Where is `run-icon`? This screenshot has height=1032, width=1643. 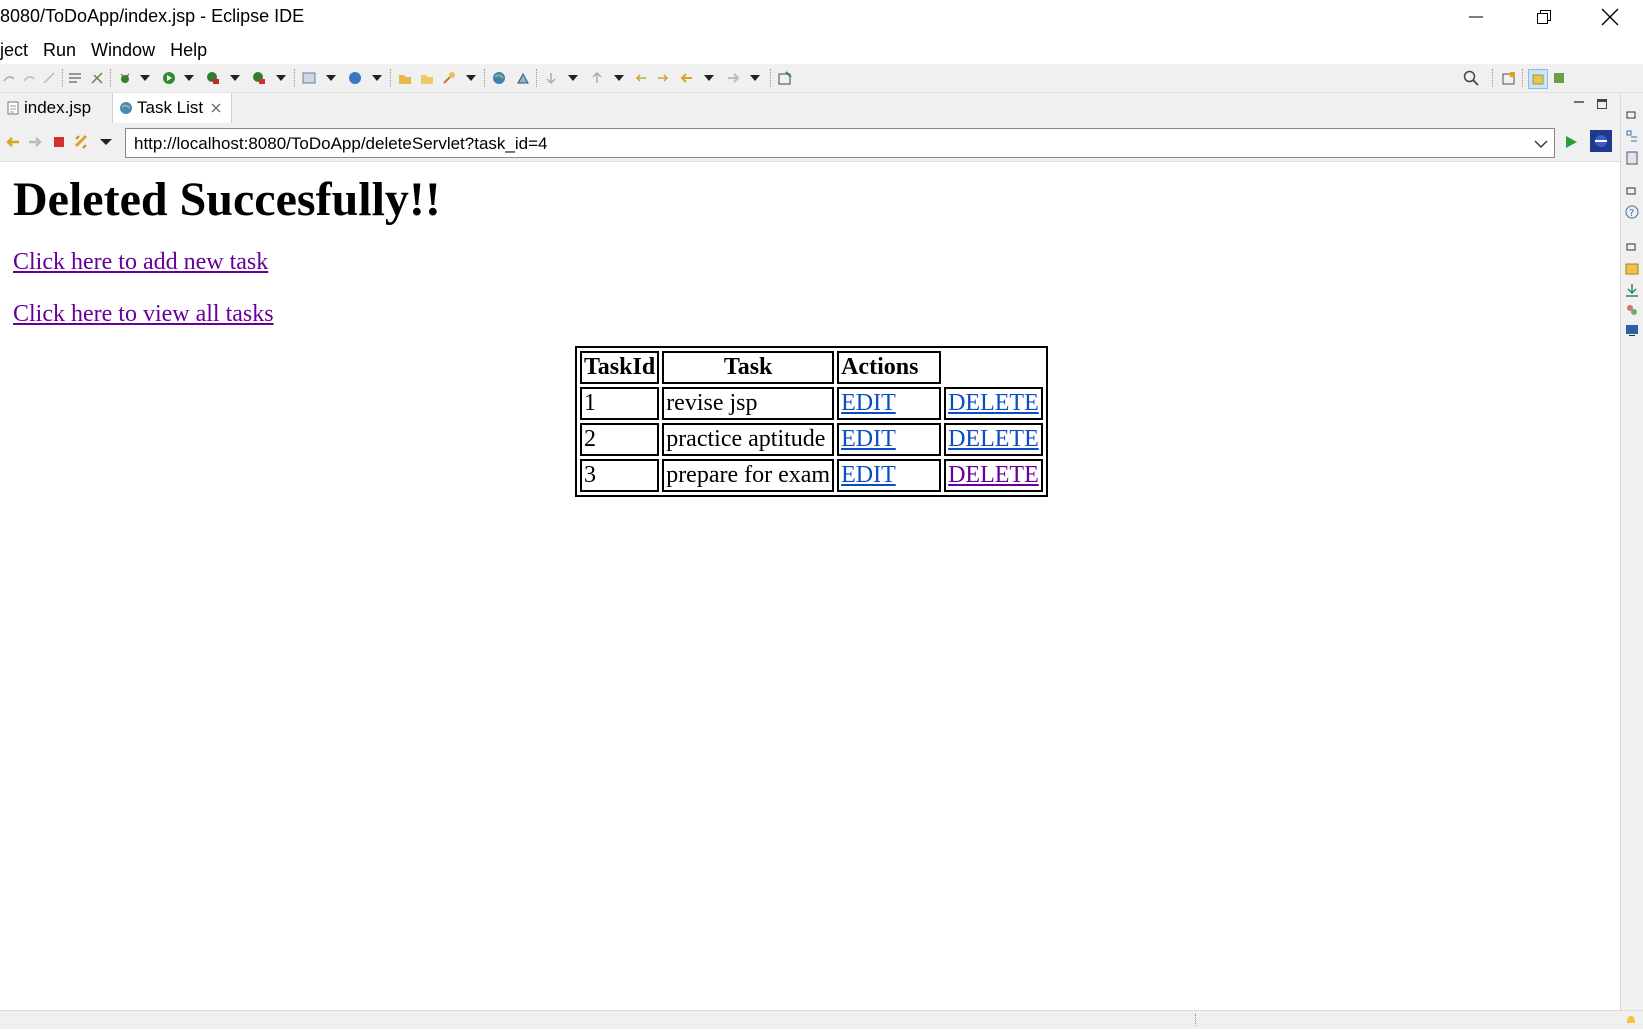 run-icon is located at coordinates (169, 78).